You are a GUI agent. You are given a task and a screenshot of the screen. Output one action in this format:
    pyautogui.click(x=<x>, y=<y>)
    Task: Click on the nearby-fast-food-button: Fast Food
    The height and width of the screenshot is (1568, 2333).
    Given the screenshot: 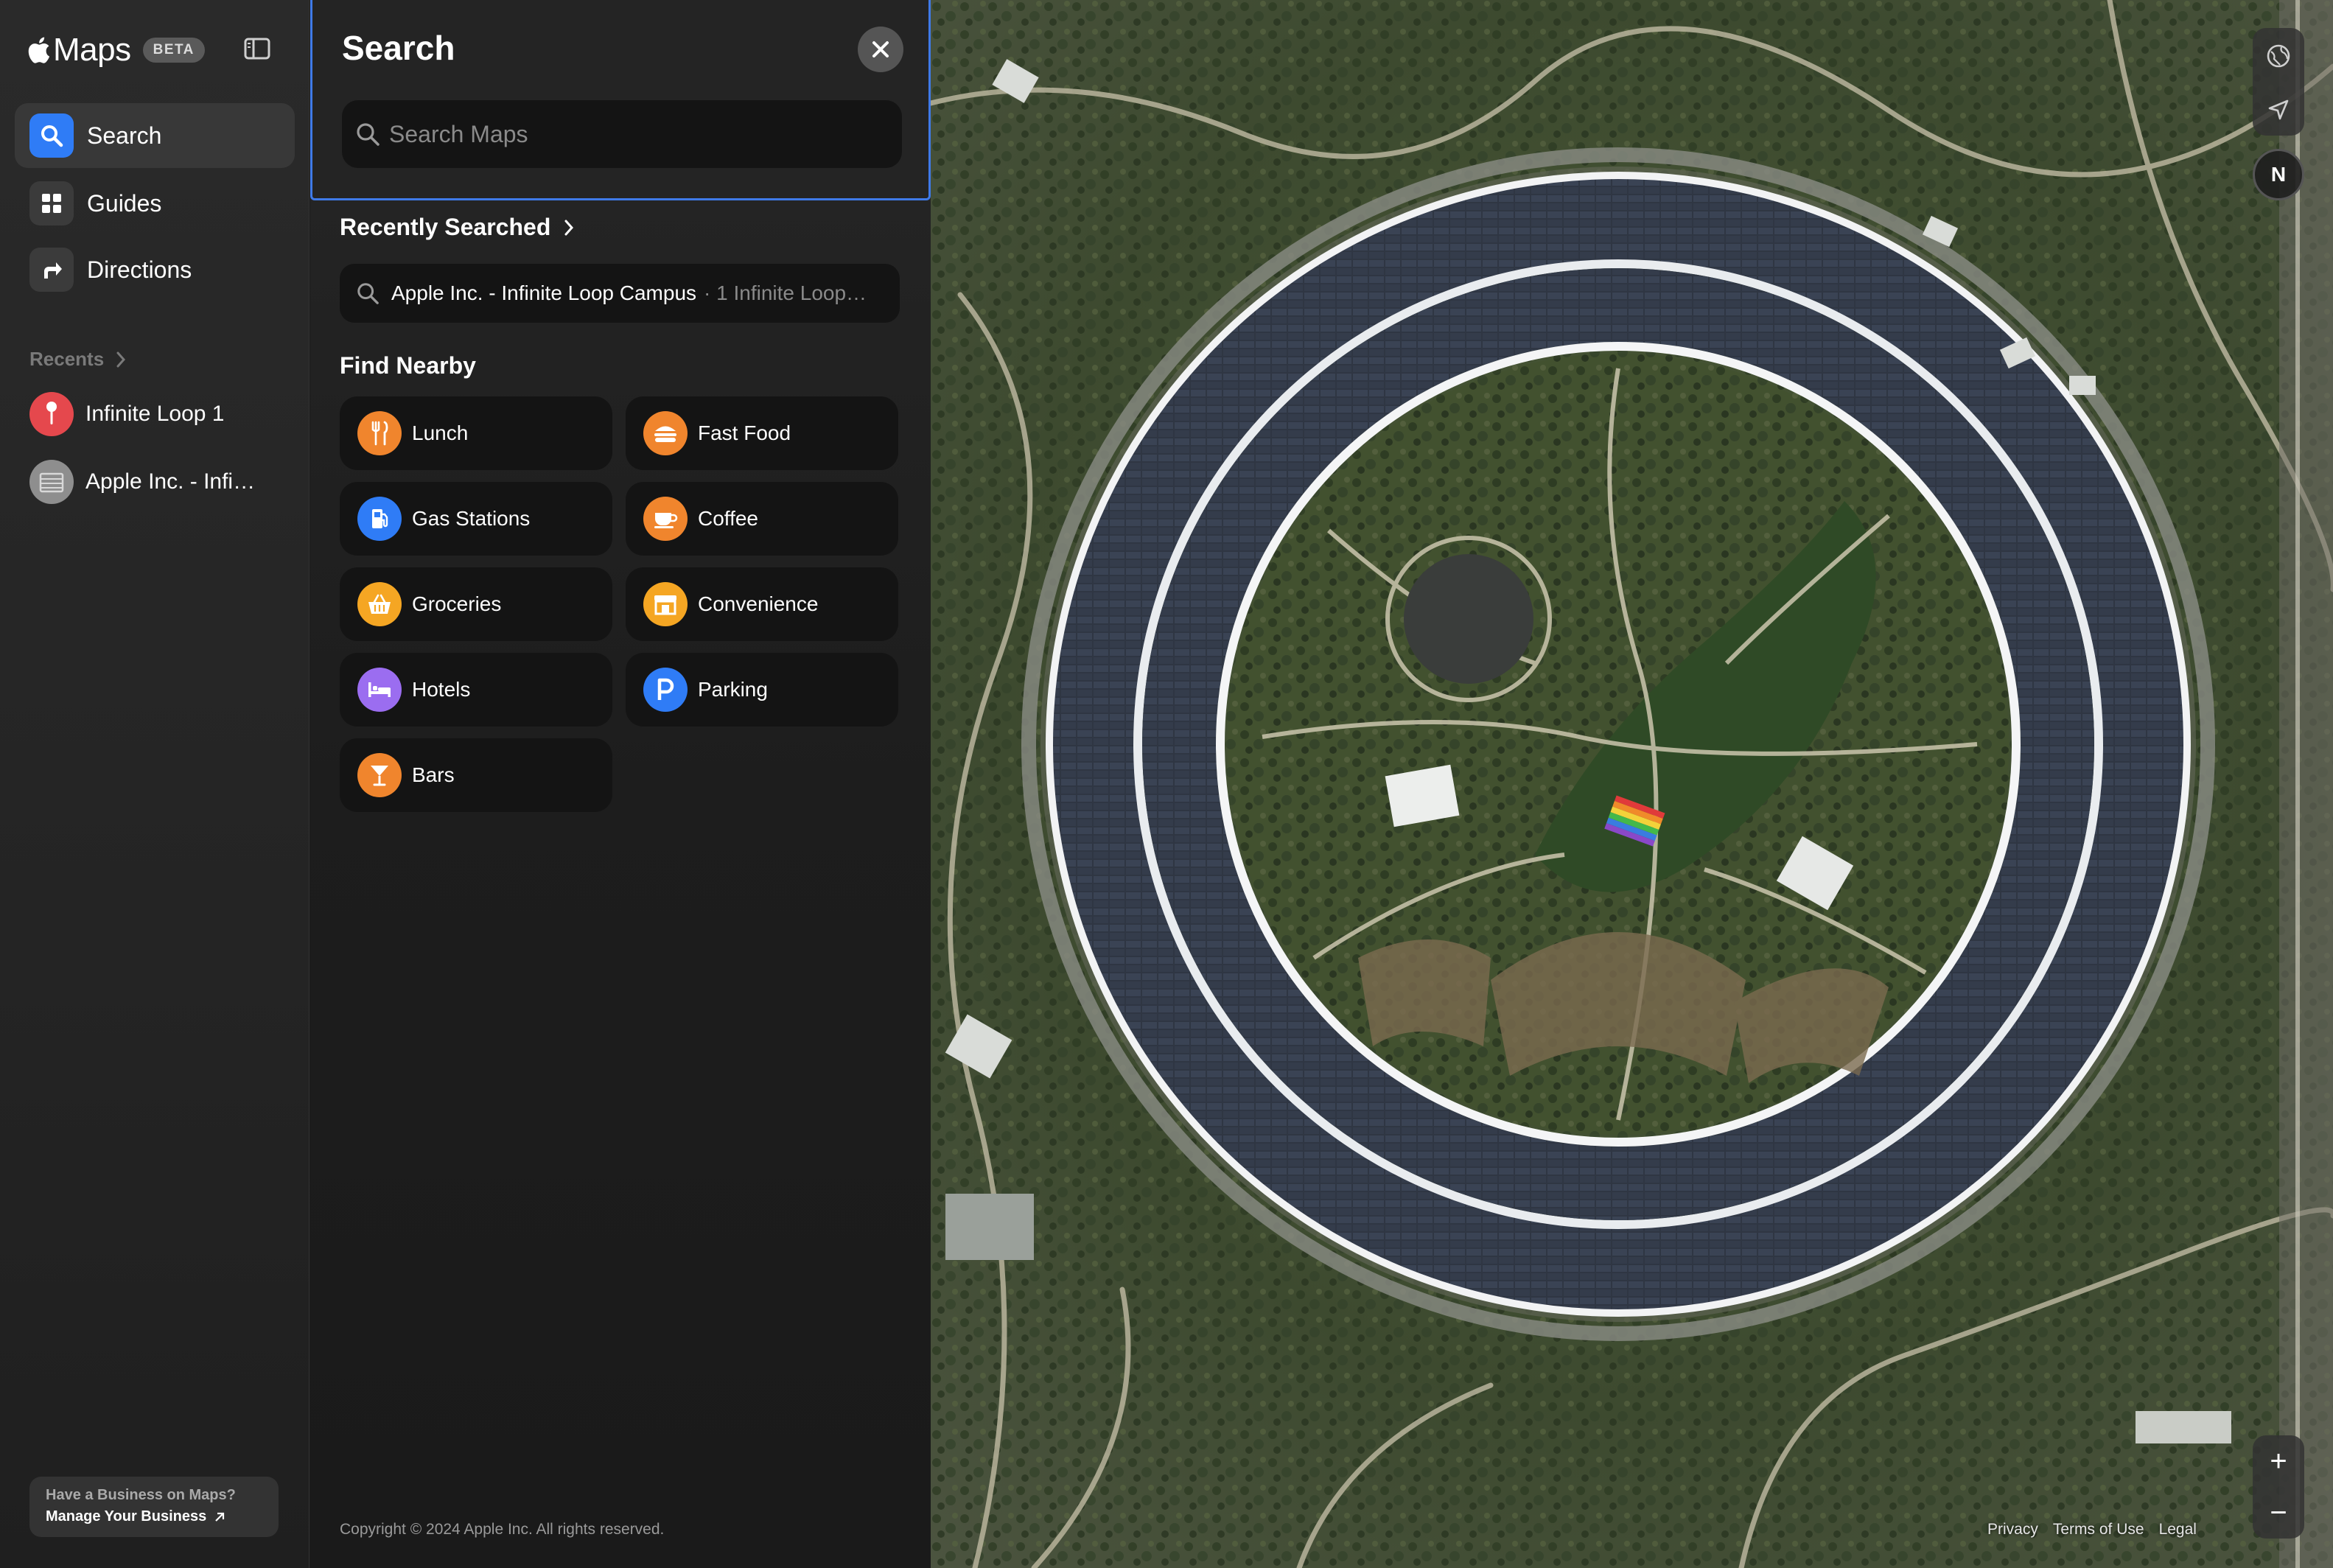 What is the action you would take?
    pyautogui.click(x=762, y=433)
    